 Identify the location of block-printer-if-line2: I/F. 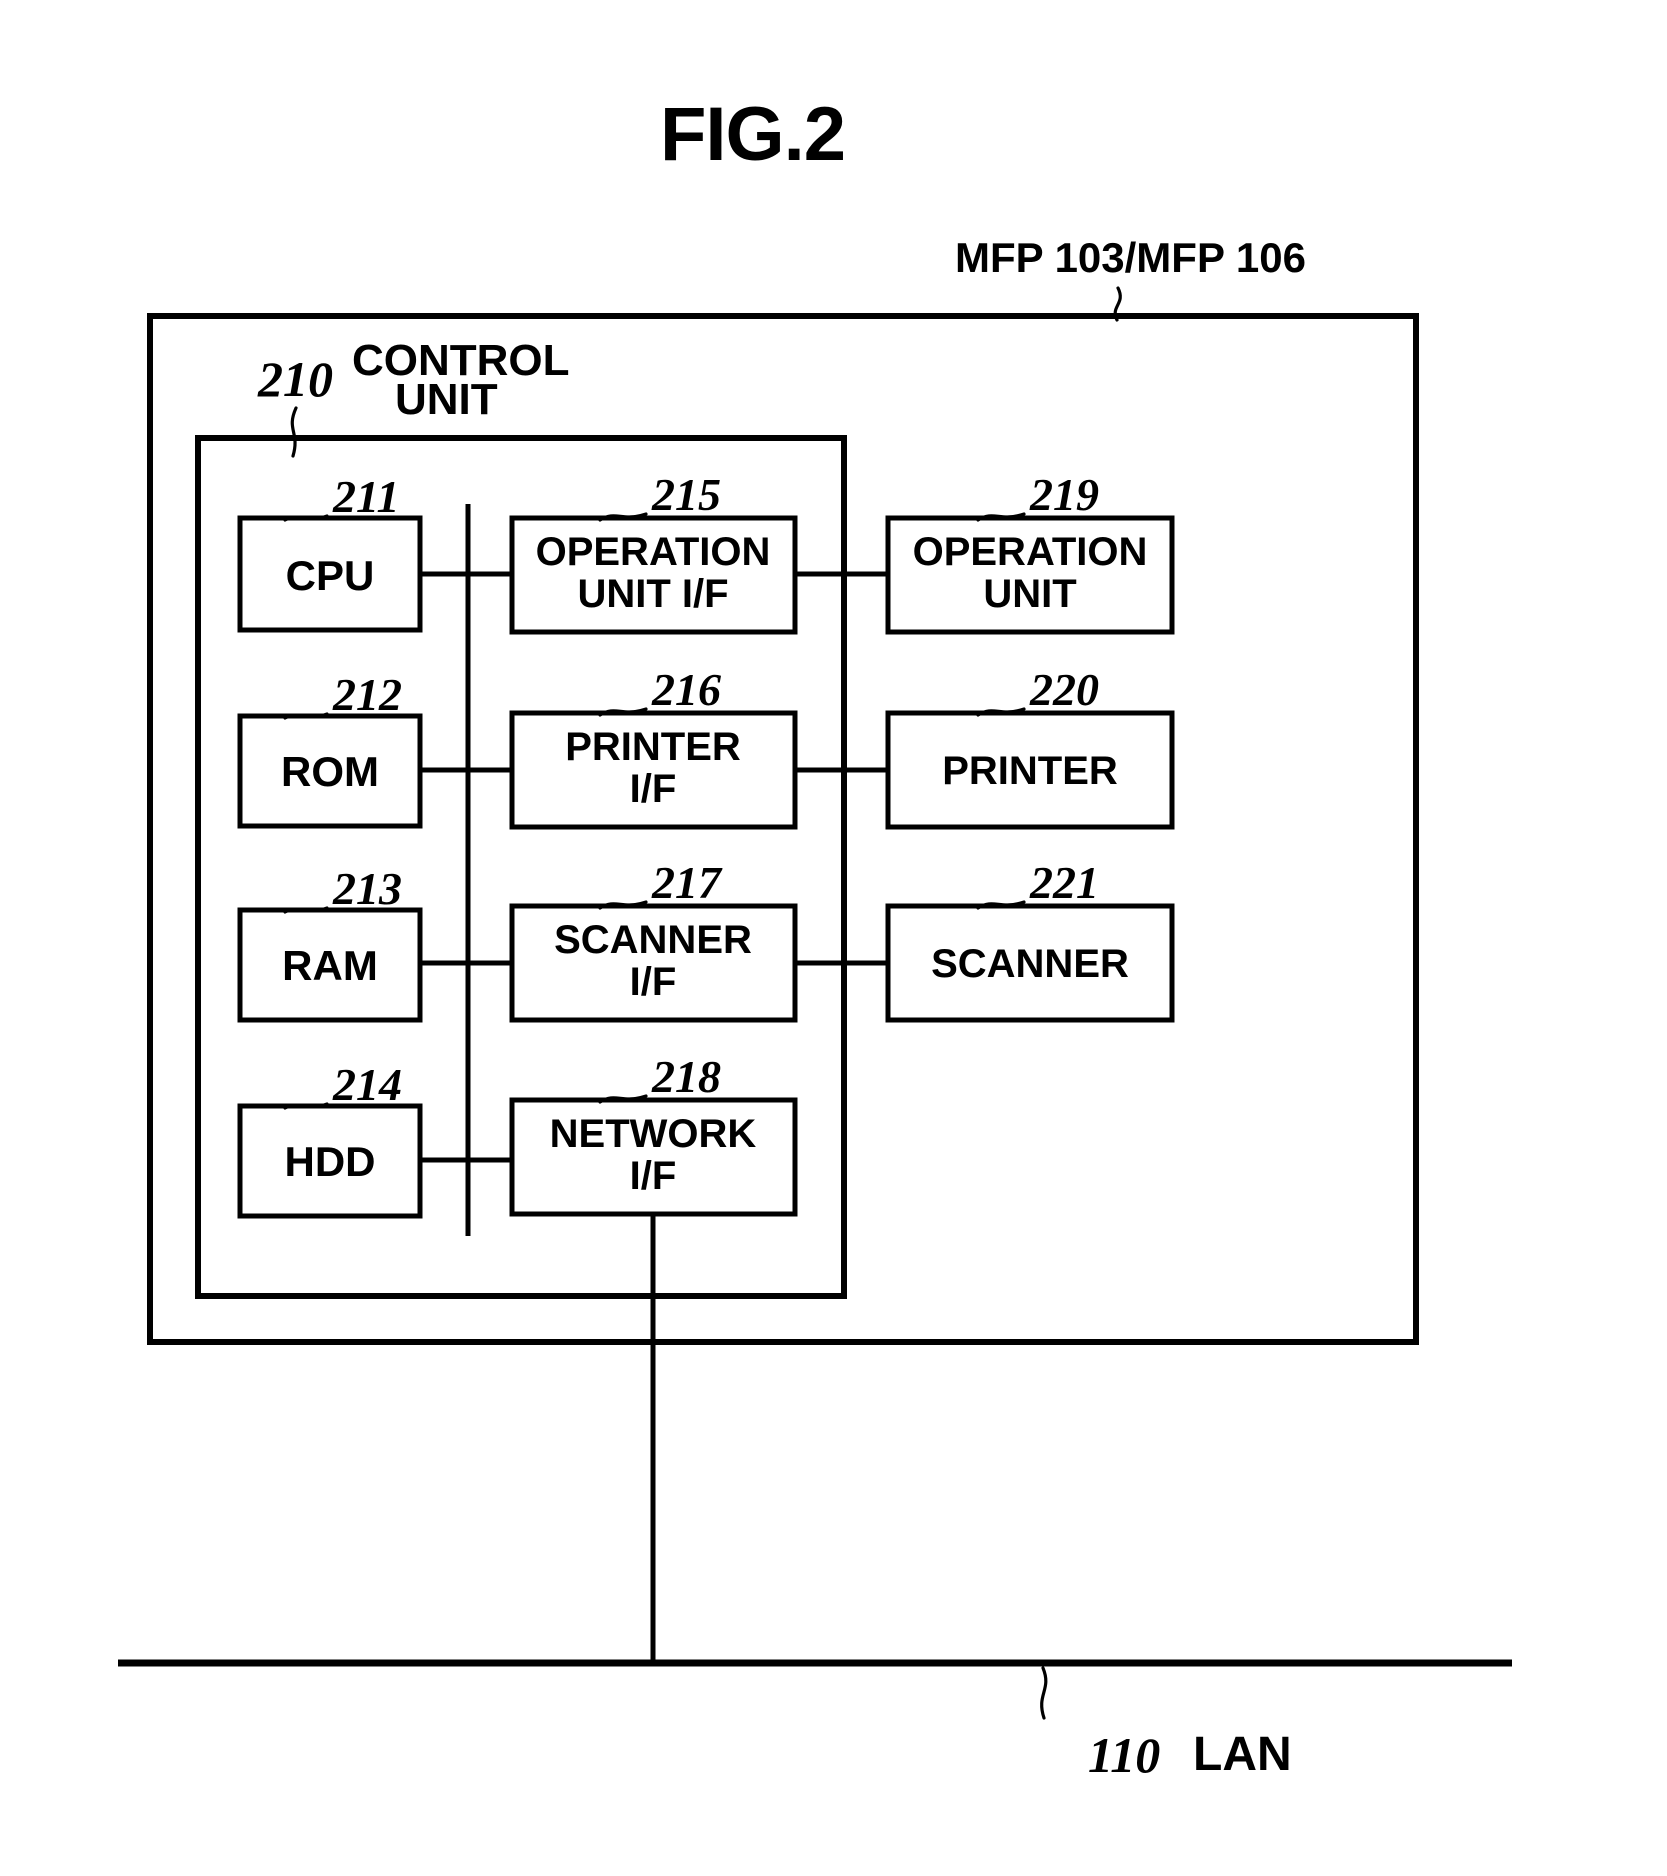
(653, 789).